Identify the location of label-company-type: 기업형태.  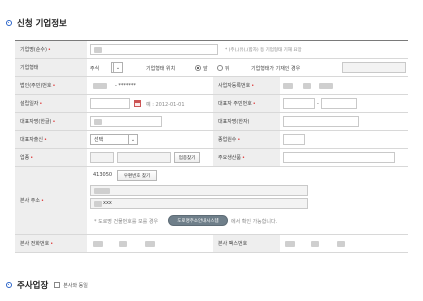
(51, 67).